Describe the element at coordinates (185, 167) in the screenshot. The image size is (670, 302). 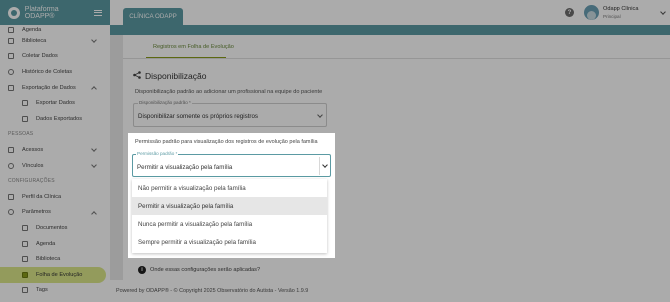
I see `field-value: Permitir a visualização pela família` at that location.